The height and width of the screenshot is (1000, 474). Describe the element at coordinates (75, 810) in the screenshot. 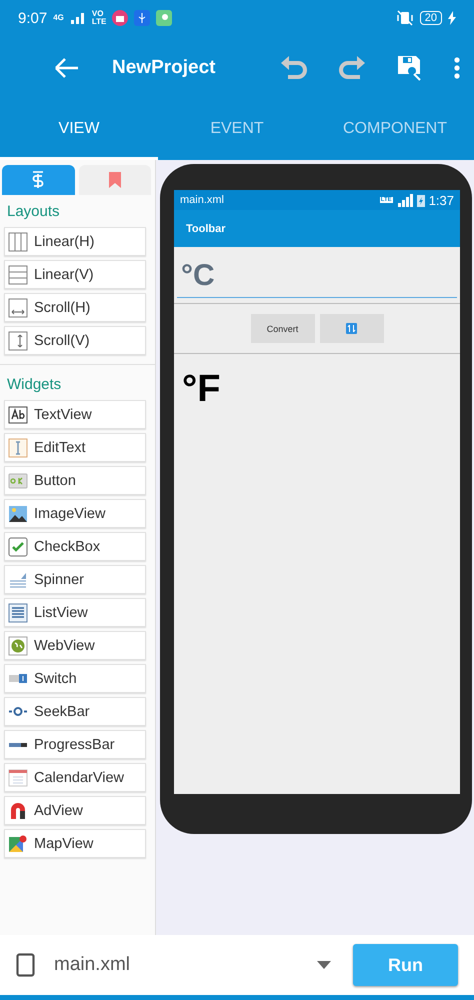

I see `palette-item: AdView` at that location.